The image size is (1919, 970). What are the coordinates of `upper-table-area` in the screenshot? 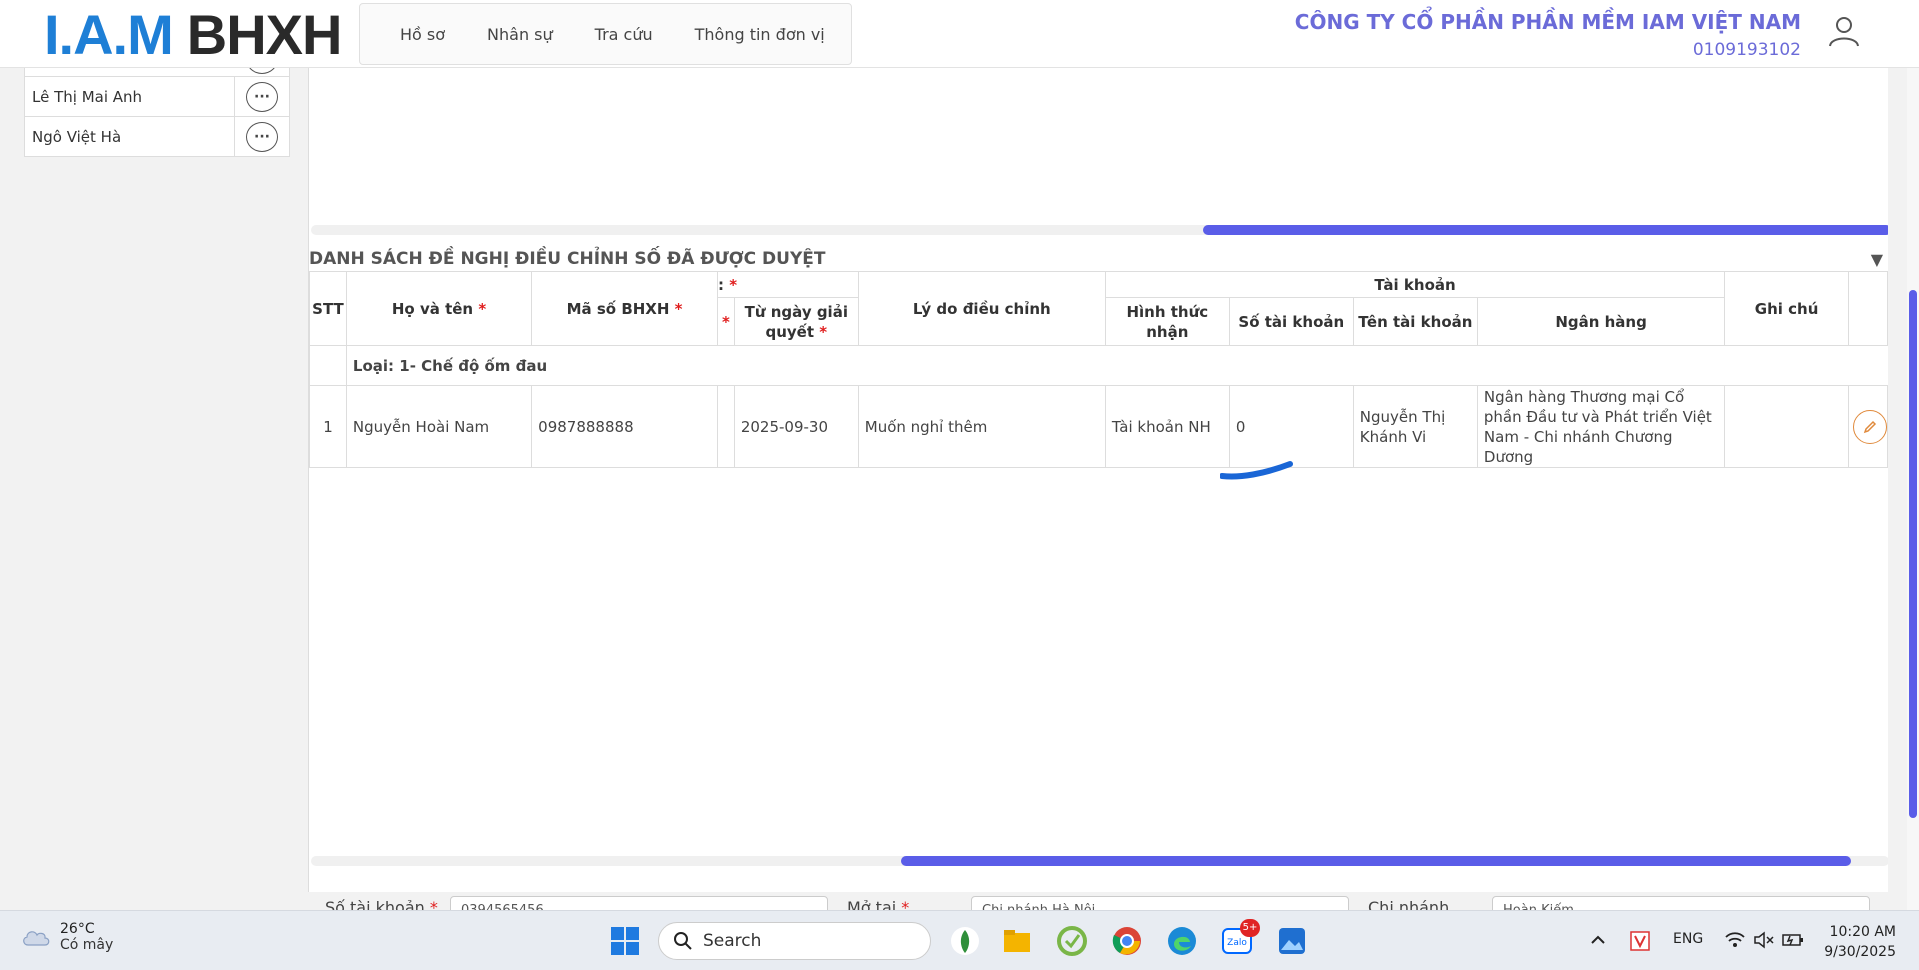 It's located at (1098, 153).